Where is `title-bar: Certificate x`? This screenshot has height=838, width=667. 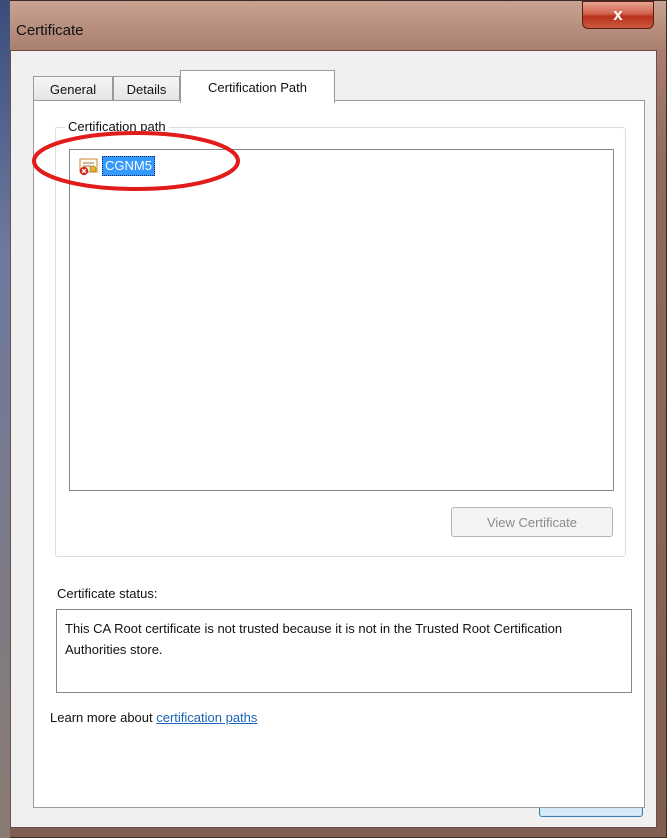 title-bar: Certificate x is located at coordinates (333, 25).